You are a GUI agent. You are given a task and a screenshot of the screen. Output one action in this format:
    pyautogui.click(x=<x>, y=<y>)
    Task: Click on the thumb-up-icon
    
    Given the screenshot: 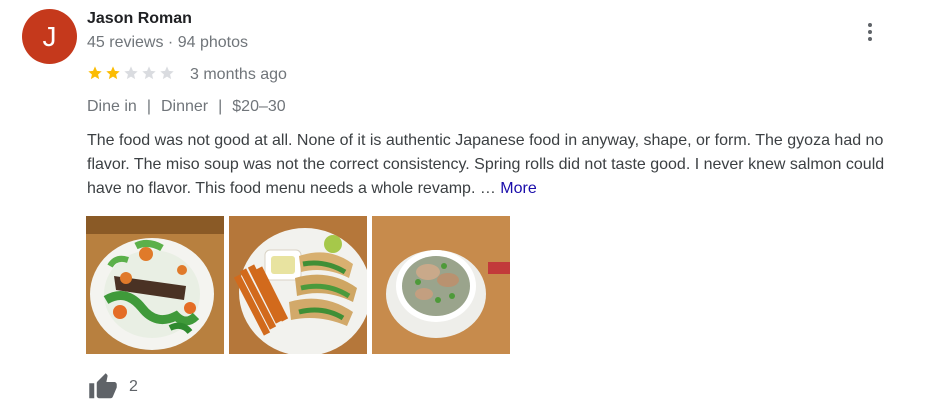 What is the action you would take?
    pyautogui.click(x=103, y=386)
    